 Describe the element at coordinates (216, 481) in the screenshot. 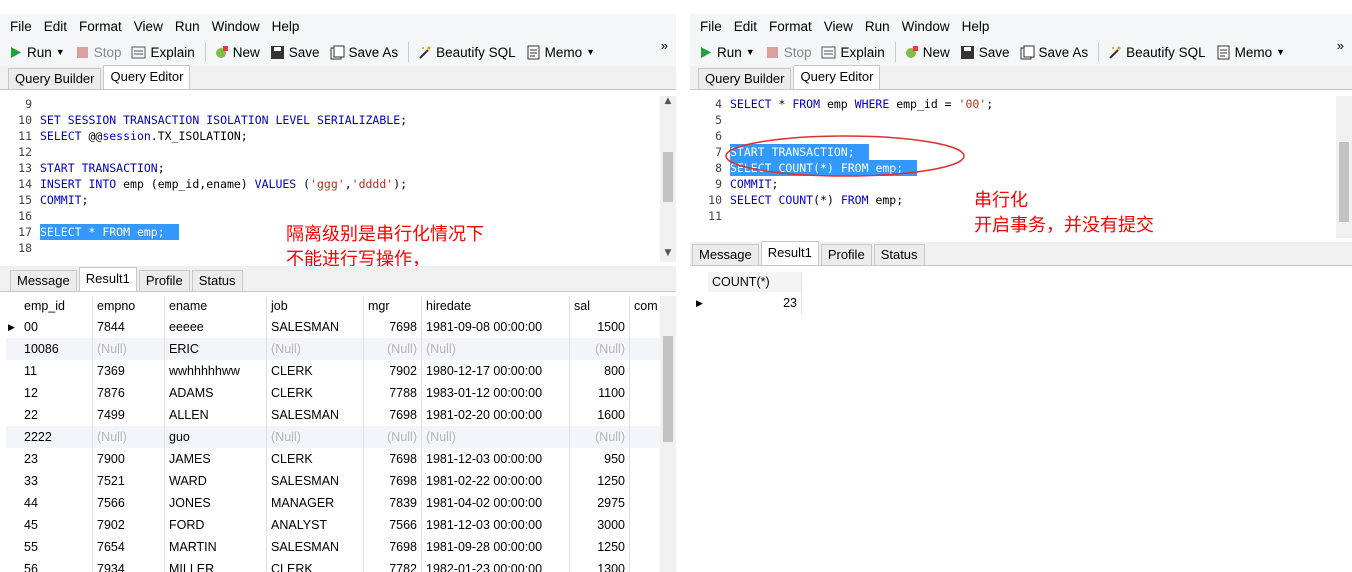

I see `table-cell: WARD` at that location.